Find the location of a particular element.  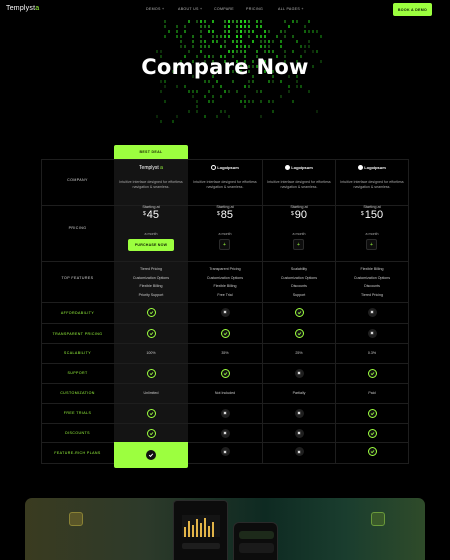

customization-value: Paid is located at coordinates (372, 393).